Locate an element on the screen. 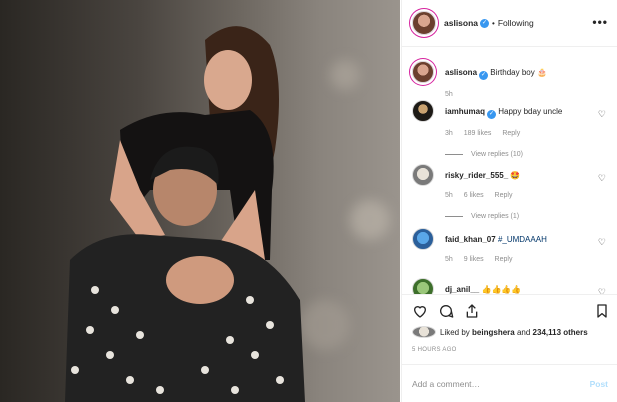  post-timestamp: 5 HOURS AGO is located at coordinates (434, 350).